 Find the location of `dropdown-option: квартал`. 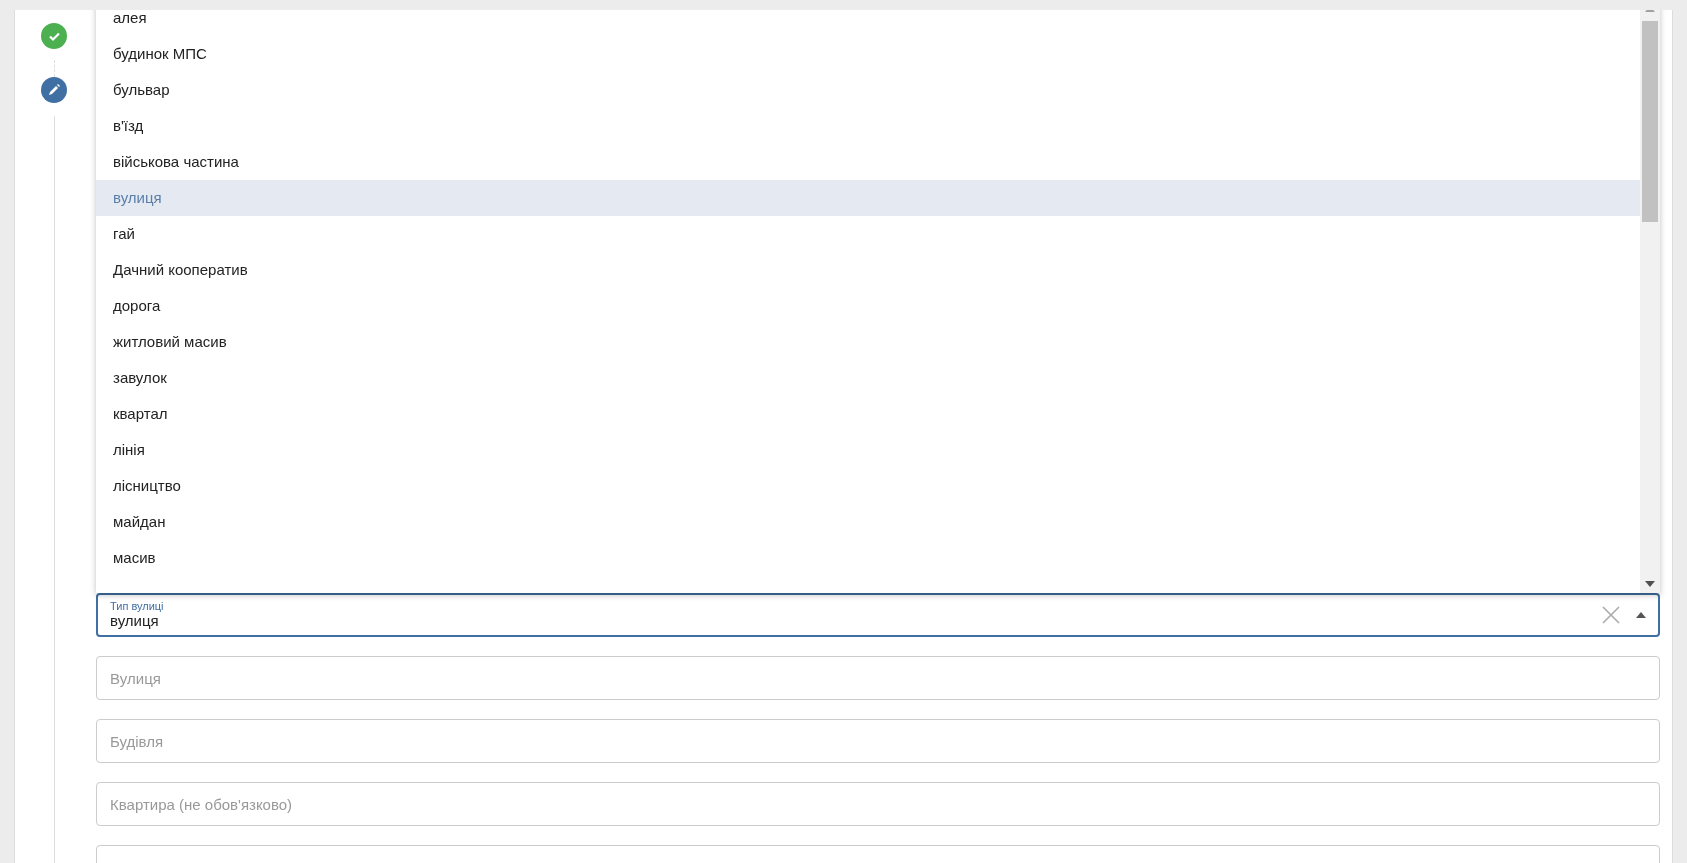

dropdown-option: квартал is located at coordinates (868, 414).